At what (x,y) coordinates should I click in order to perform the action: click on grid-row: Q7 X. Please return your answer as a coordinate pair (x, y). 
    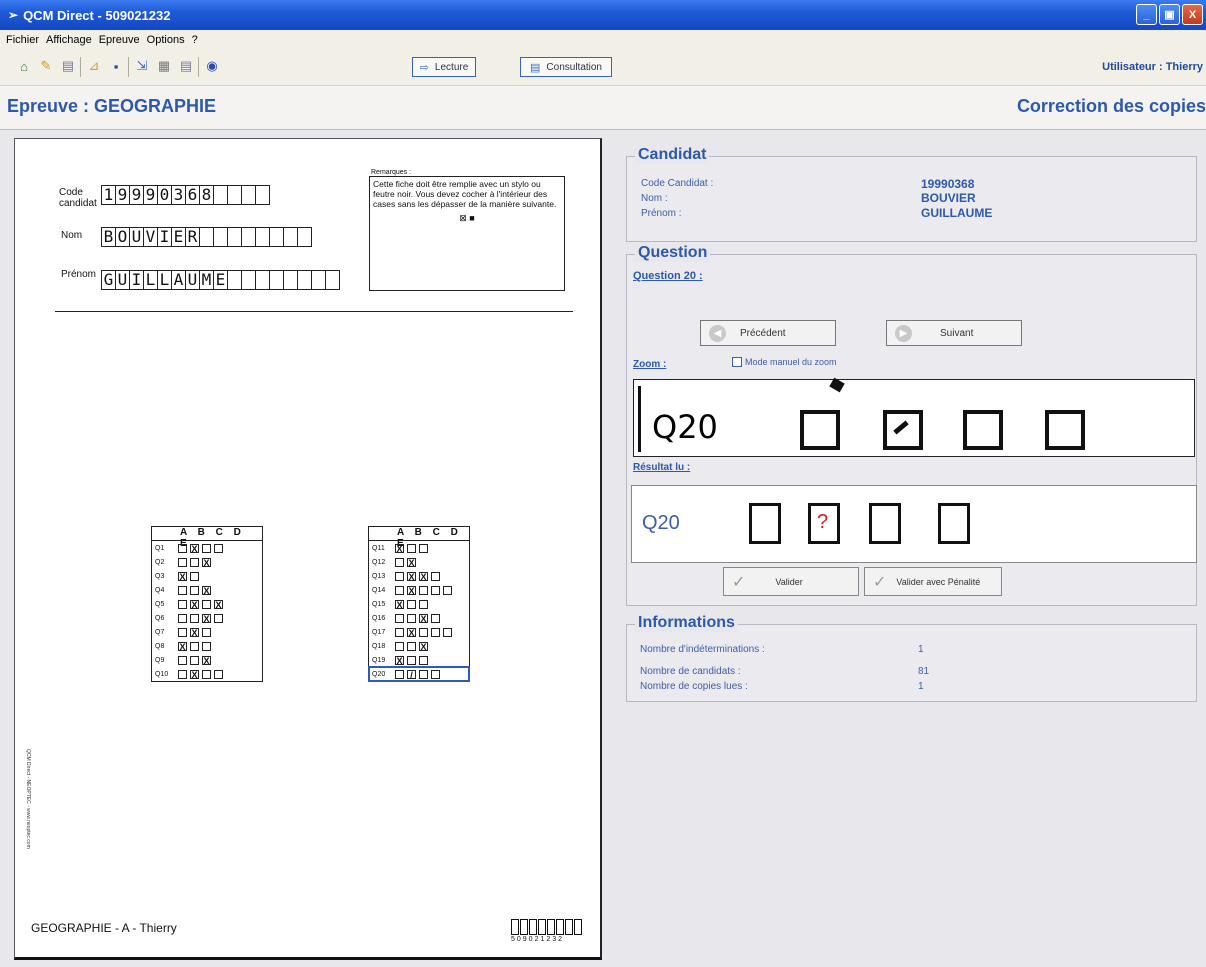
    Looking at the image, I should click on (207, 632).